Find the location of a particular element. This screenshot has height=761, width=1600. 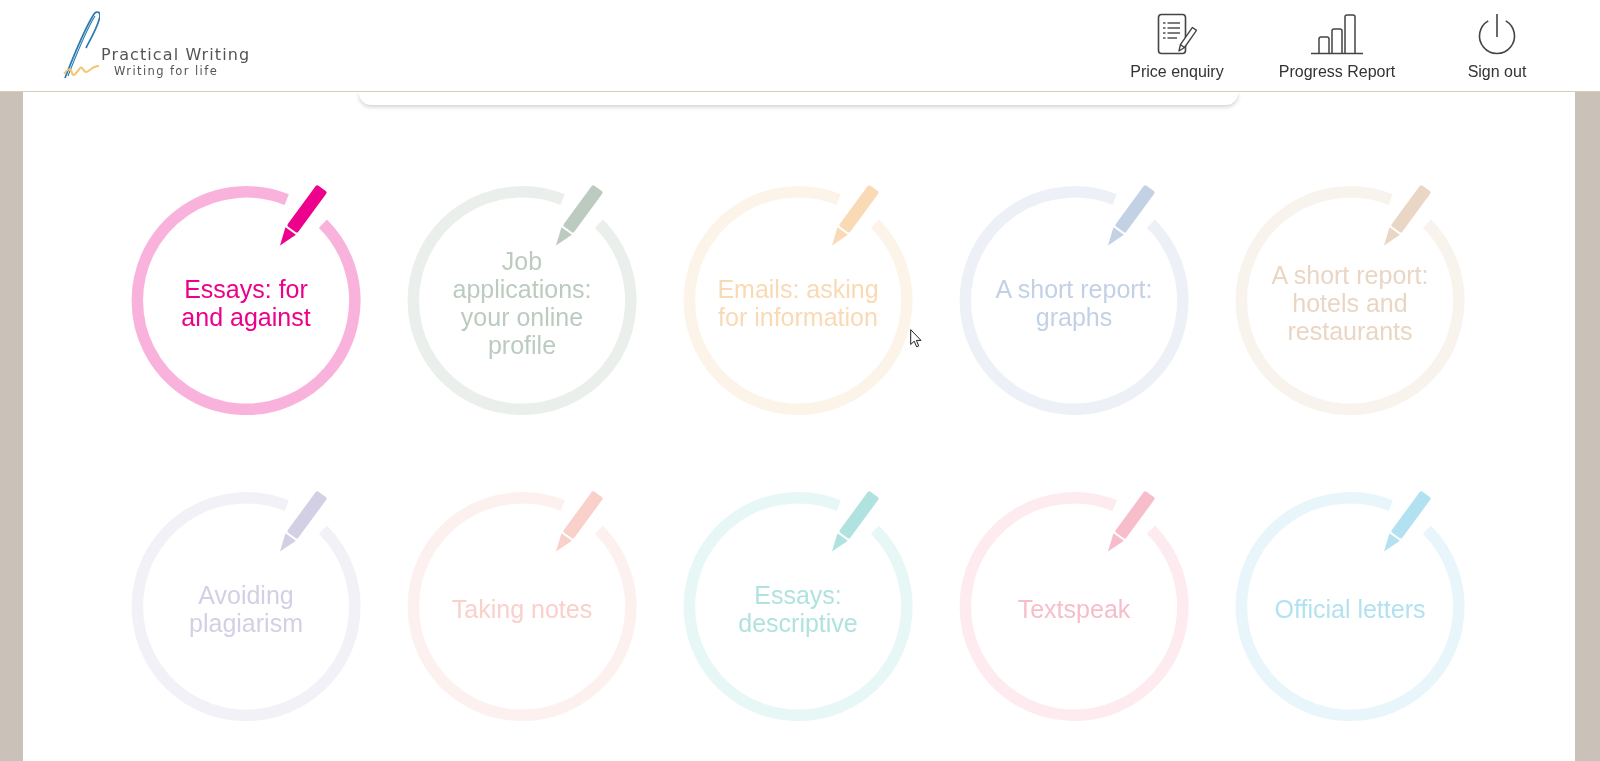

progress-report-link: Progress Report is located at coordinates (1337, 47).